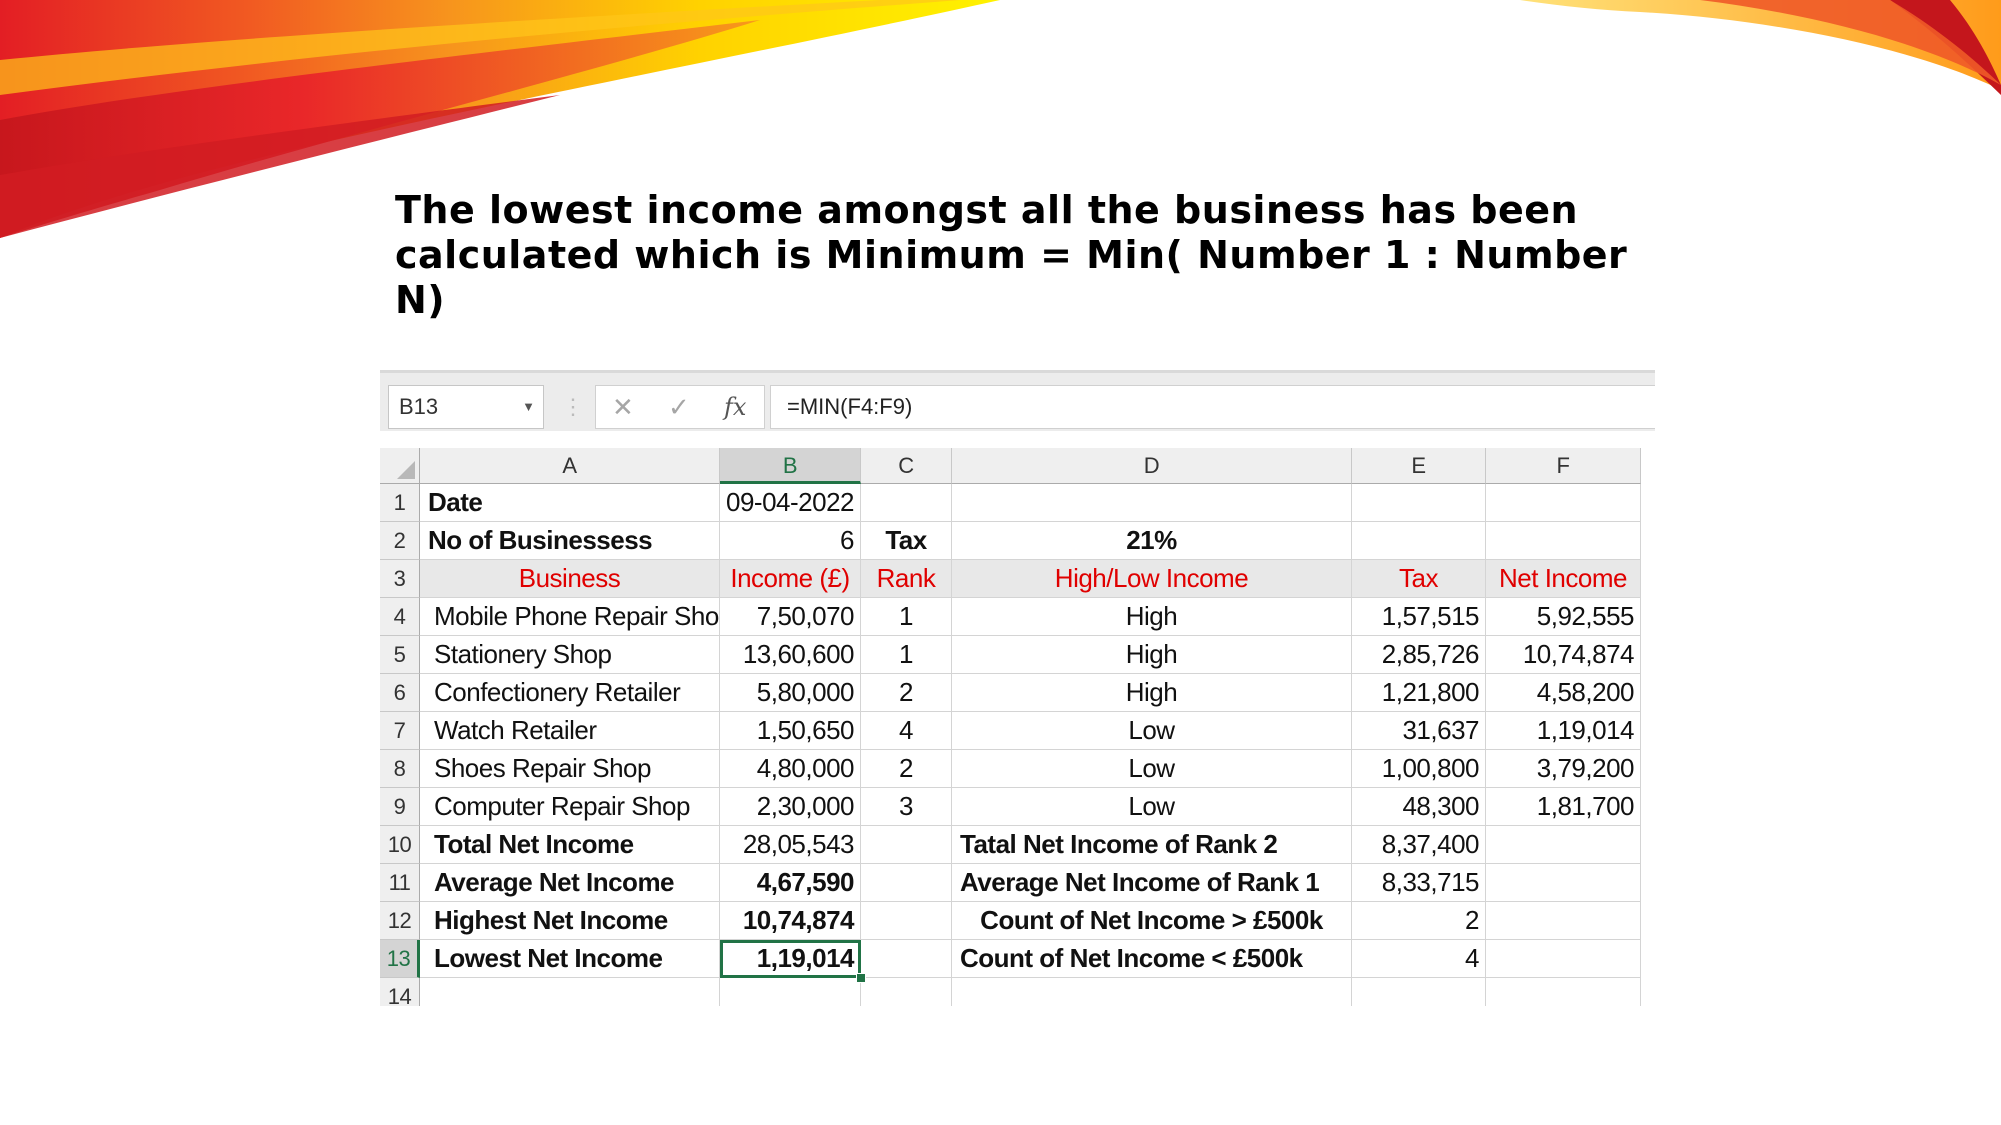  I want to click on column-header-f: F, so click(1563, 466).